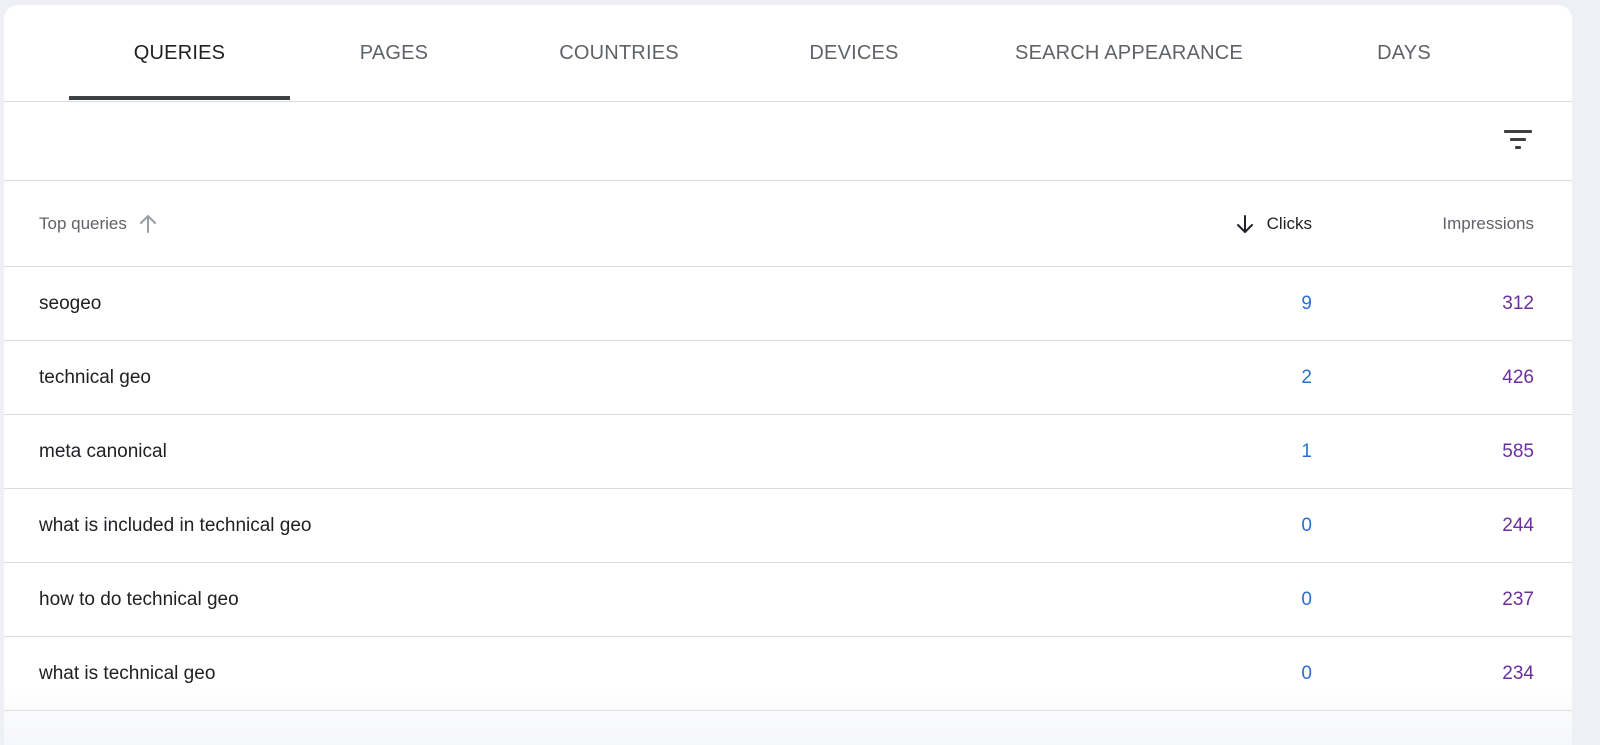  What do you see at coordinates (788, 600) in the screenshot?
I see `table-row: how to do technical geo 0 237` at bounding box center [788, 600].